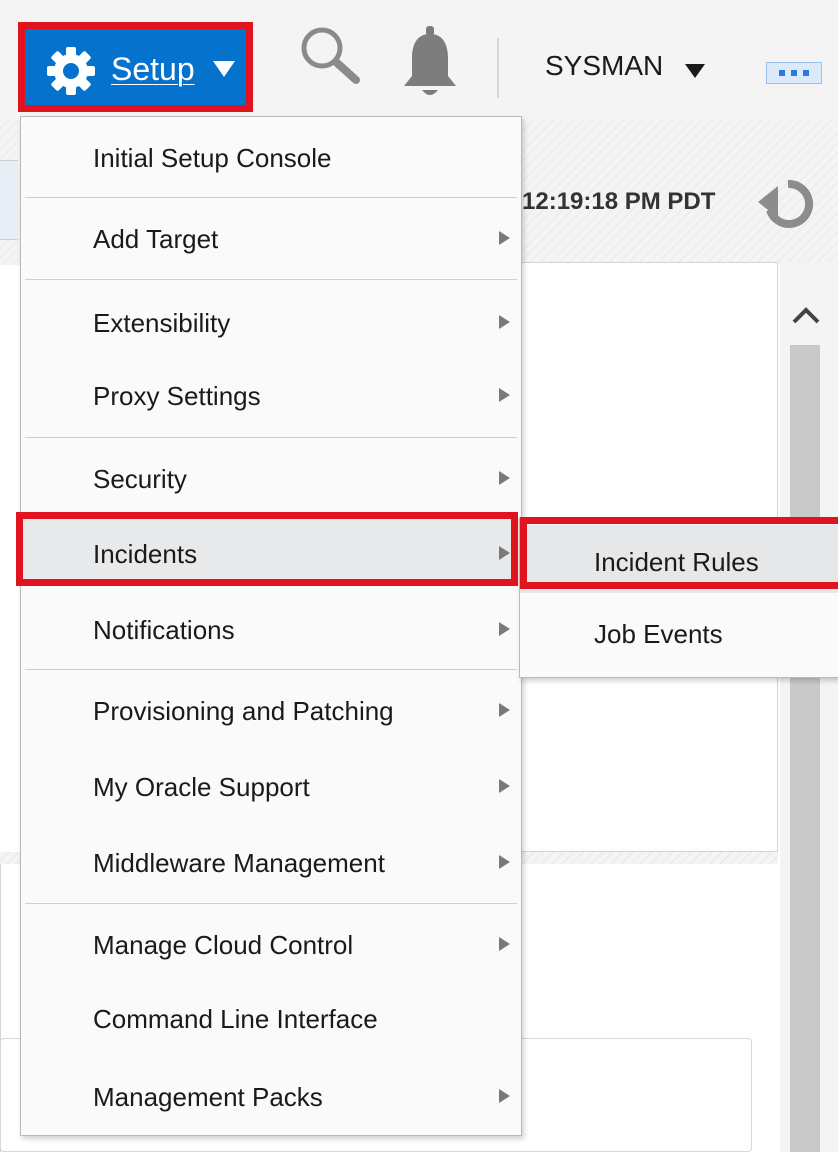 The width and height of the screenshot is (838, 1152). I want to click on user-menu-label: SYSMAN, so click(604, 66).